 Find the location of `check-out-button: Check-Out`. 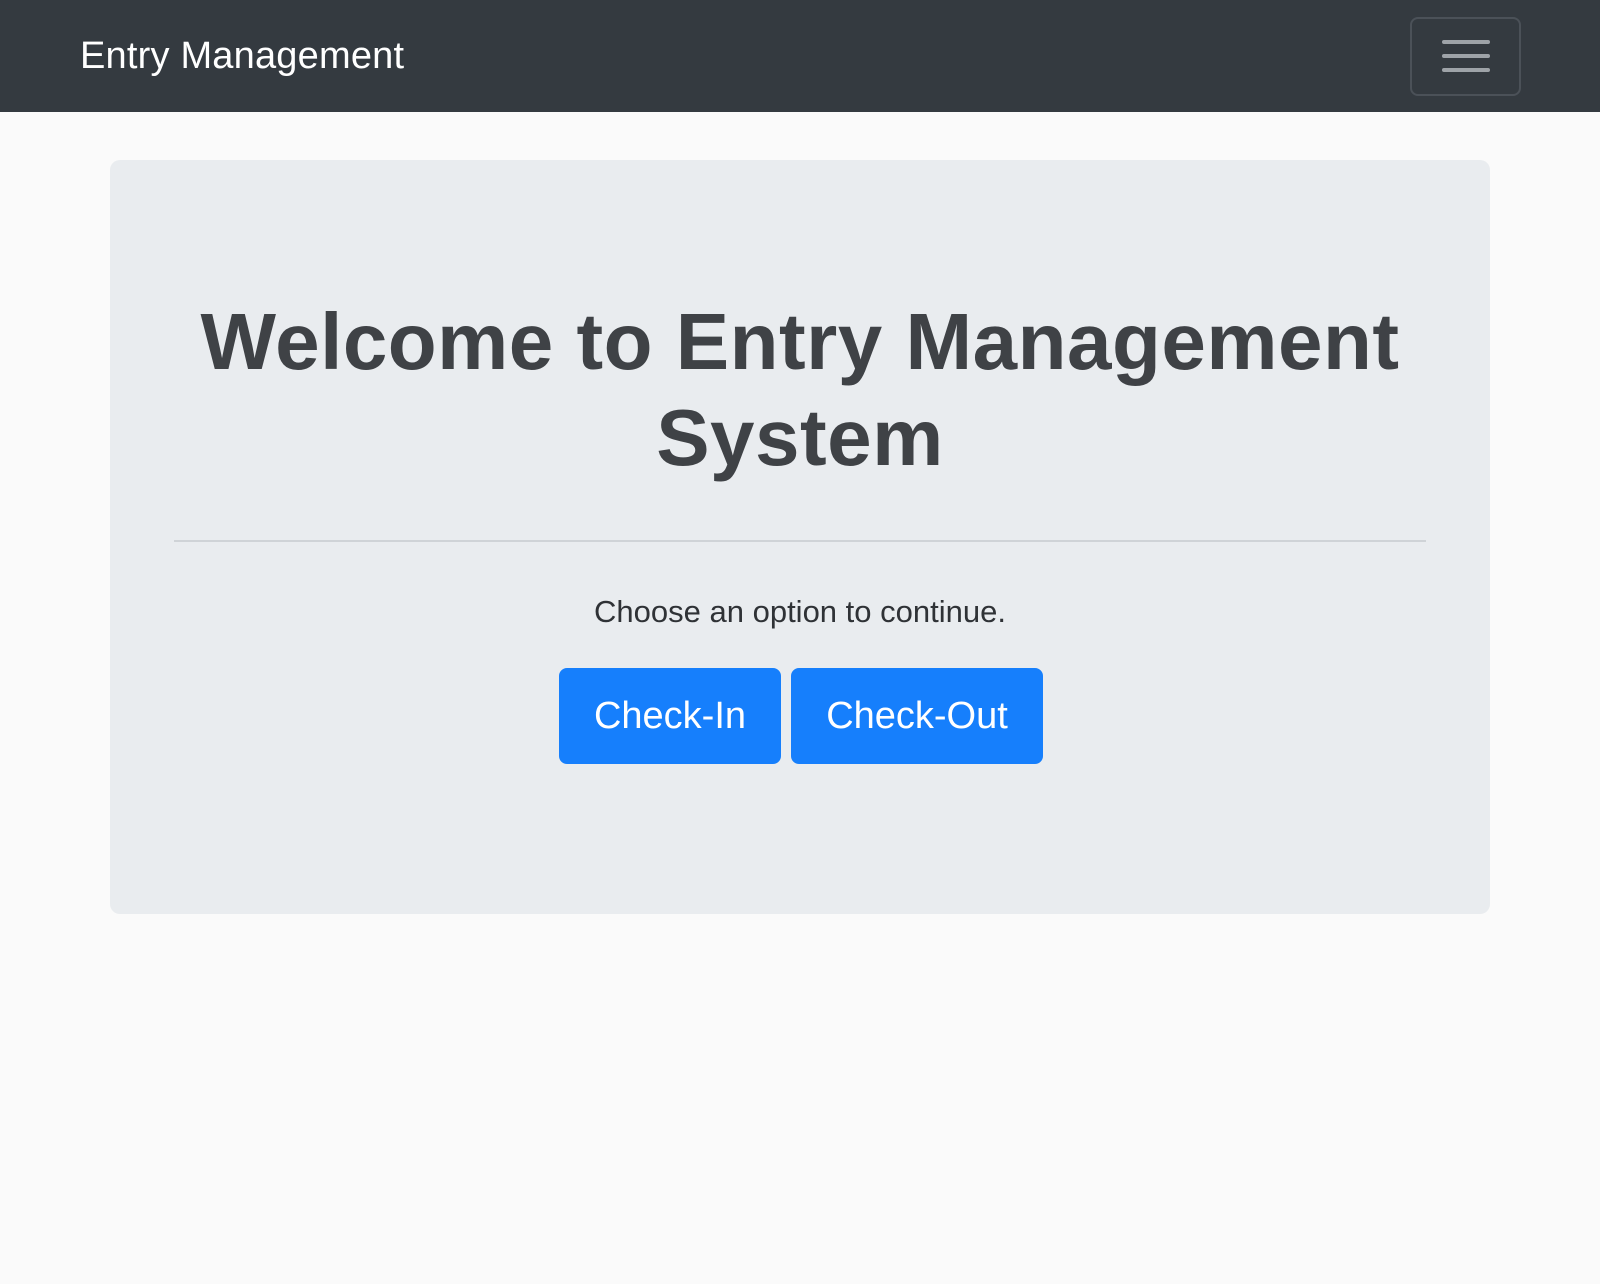

check-out-button: Check-Out is located at coordinates (917, 716).